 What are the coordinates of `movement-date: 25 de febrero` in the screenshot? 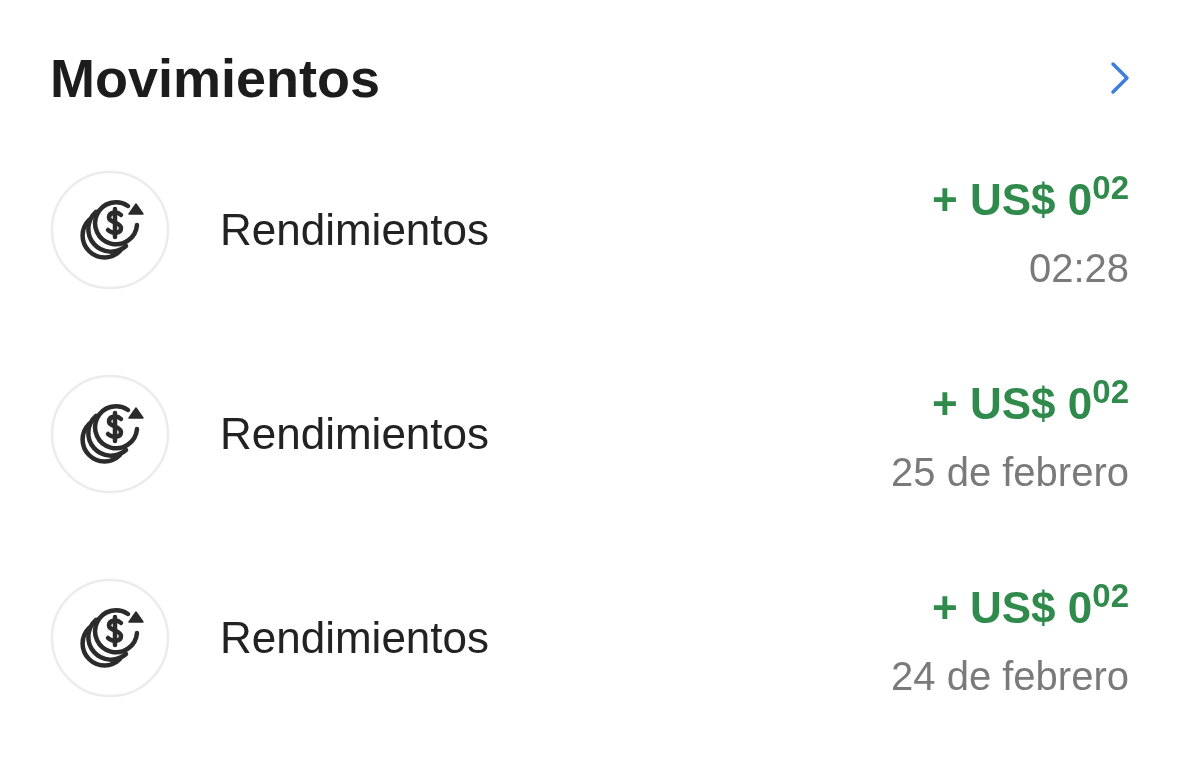 It's located at (1010, 472).